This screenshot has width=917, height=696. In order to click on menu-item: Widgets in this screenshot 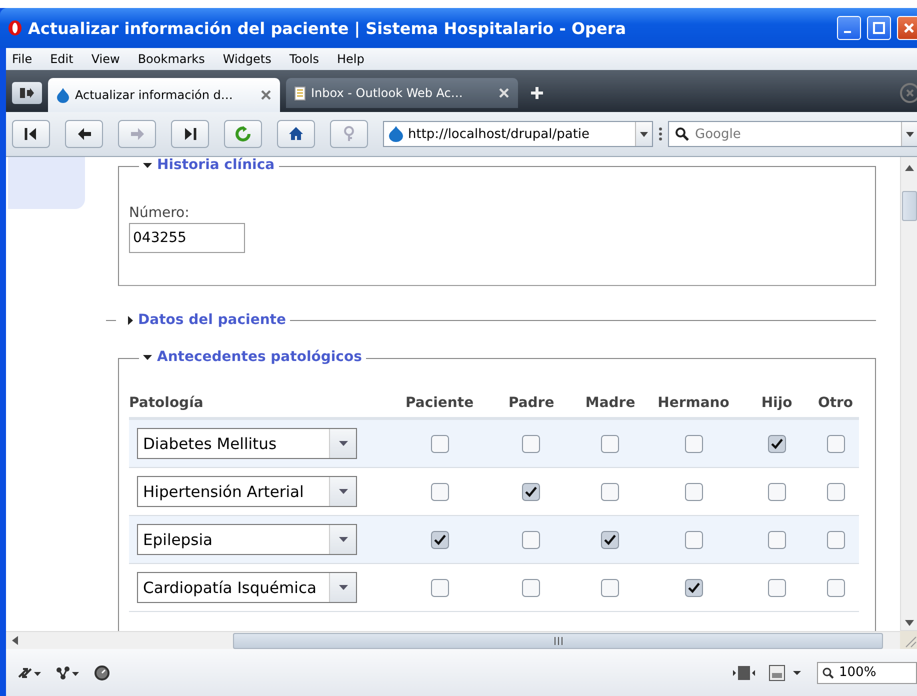, I will do `click(250, 59)`.